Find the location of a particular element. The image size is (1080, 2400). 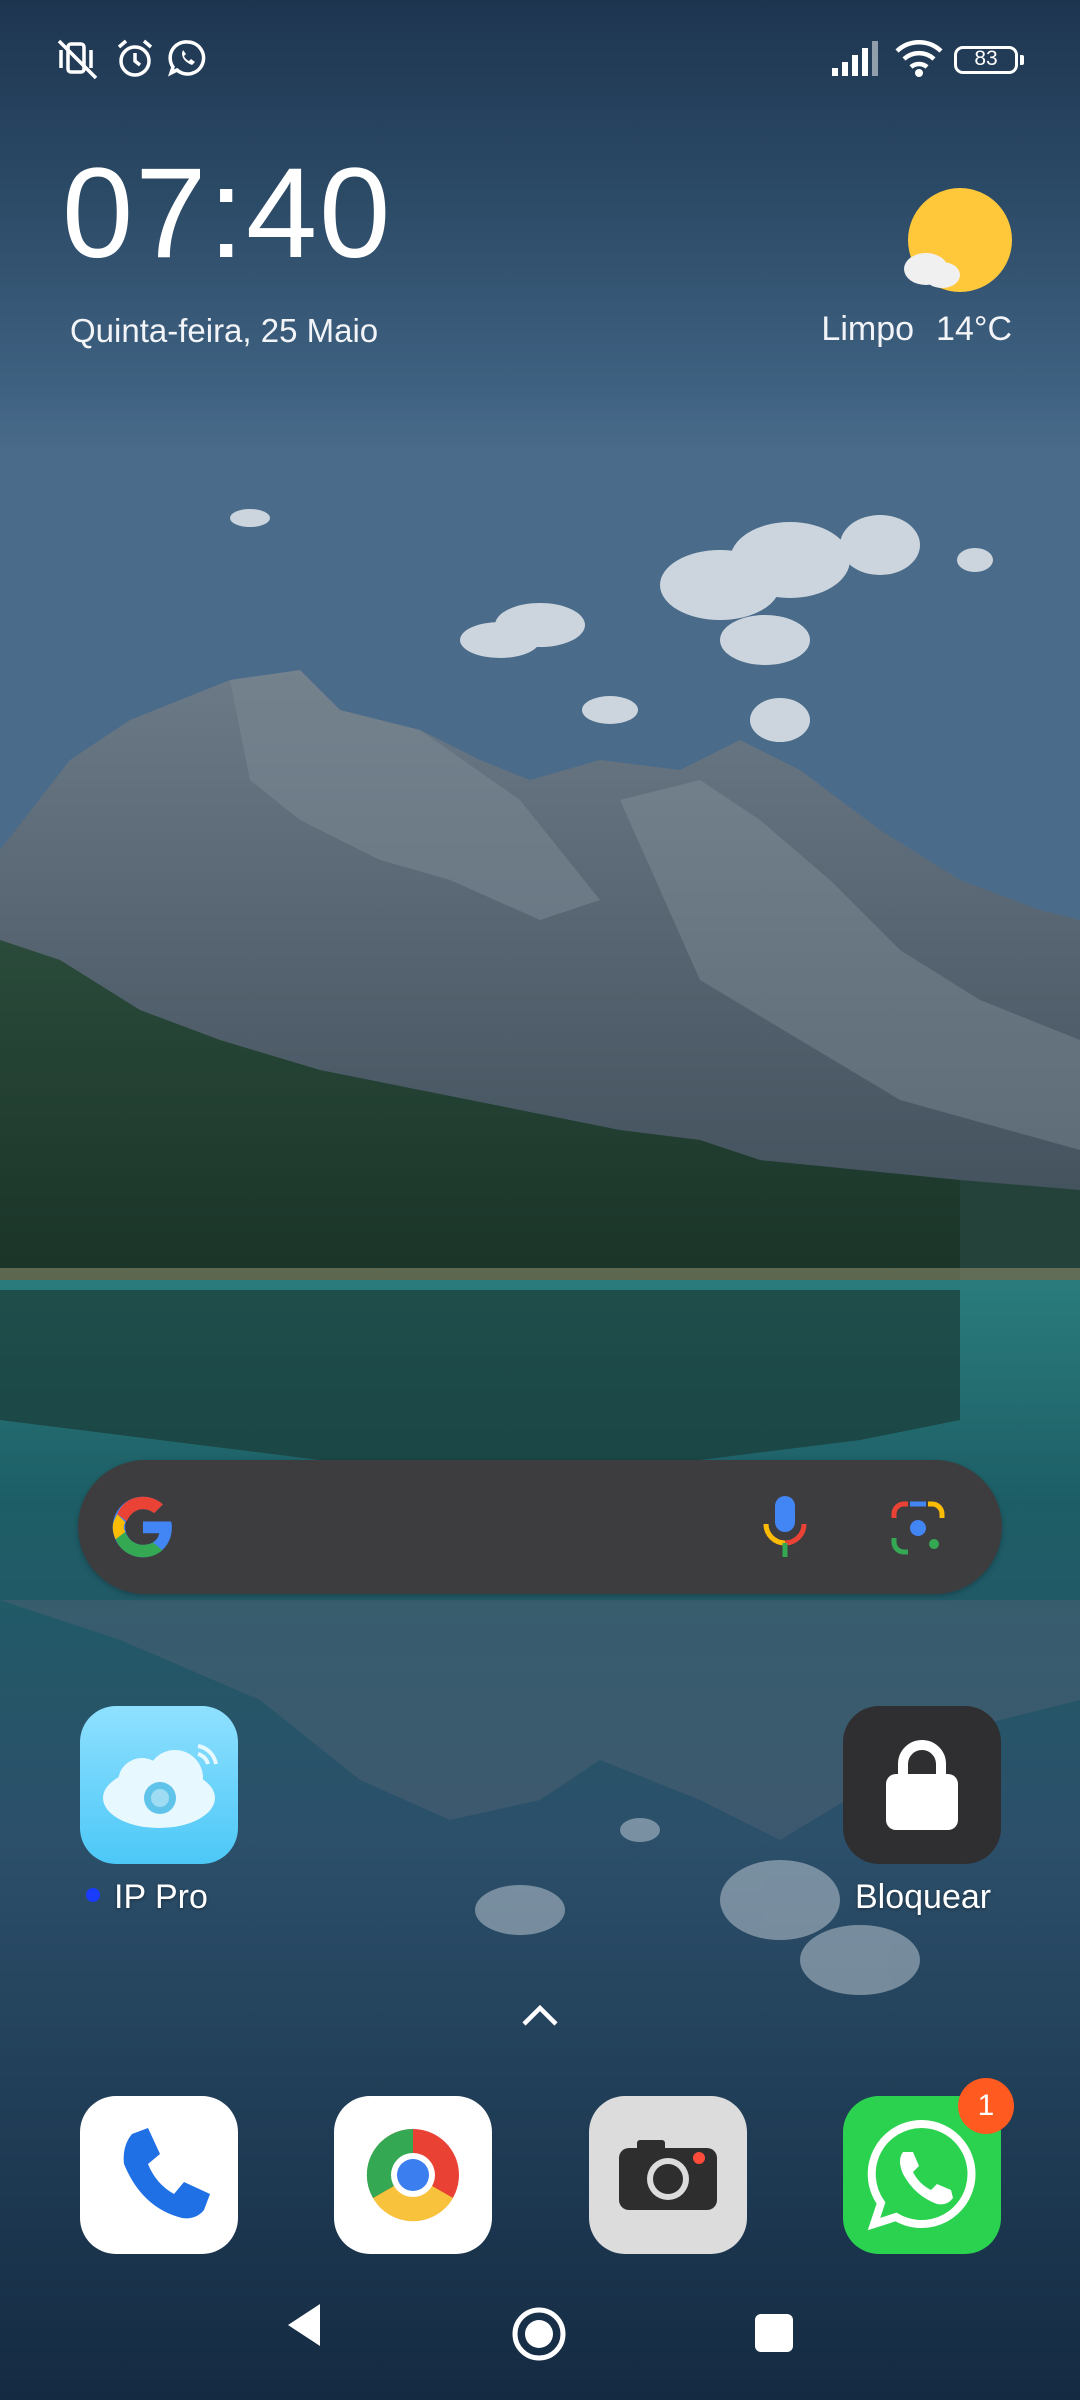

clock-time: 07:40 is located at coordinates (227, 214).